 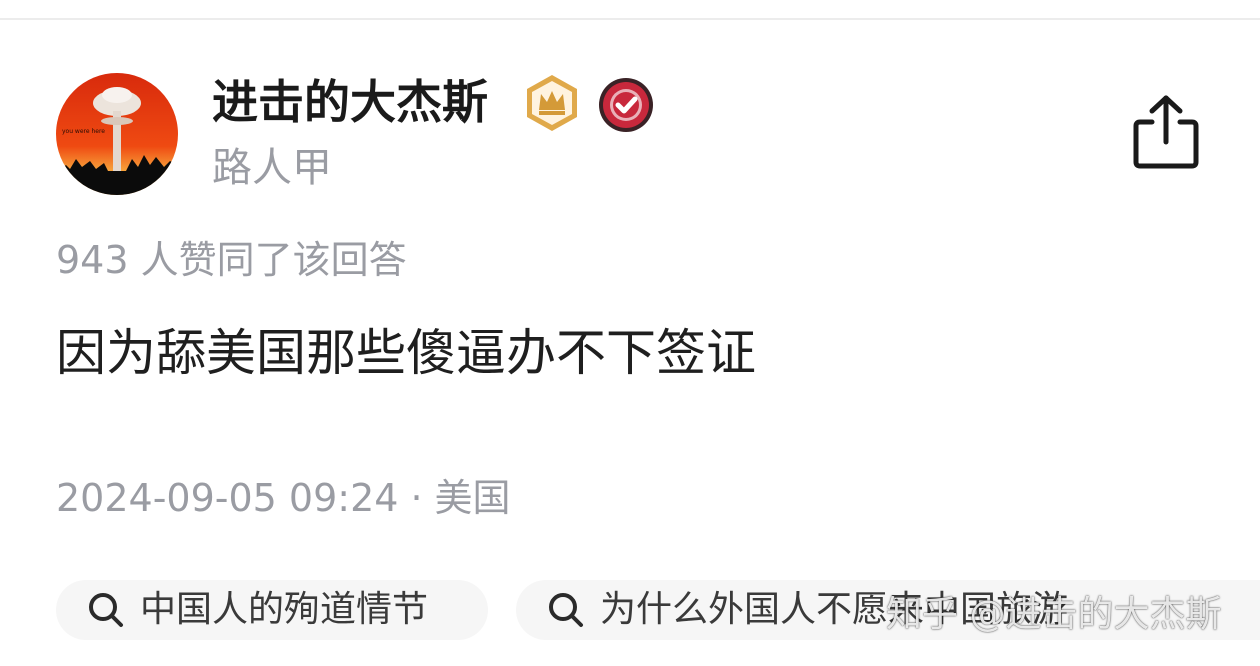 I want to click on avatar-image: you were here, so click(x=117, y=134).